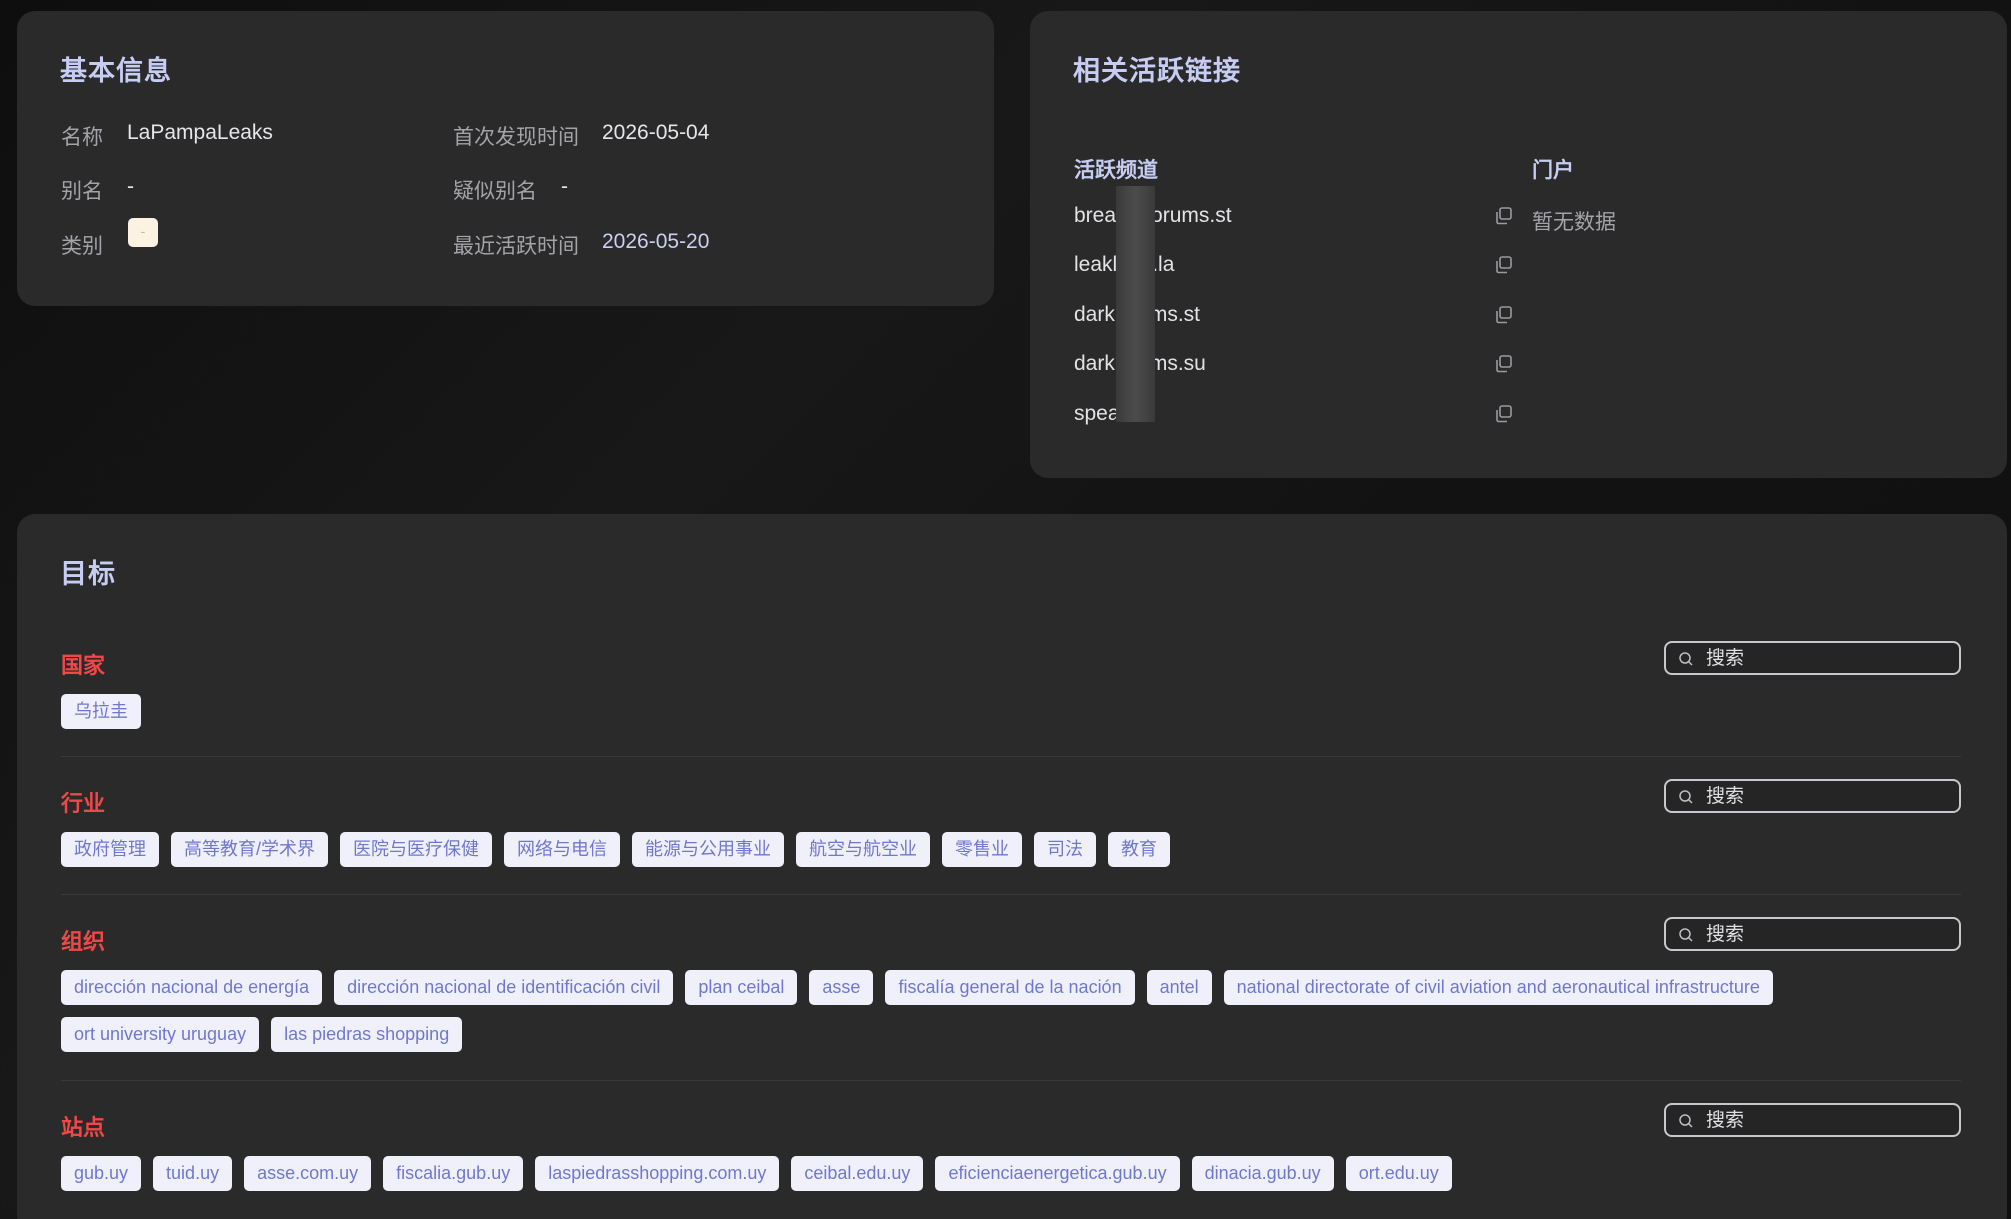  What do you see at coordinates (1826, 935) in the screenshot?
I see `organization-search-input` at bounding box center [1826, 935].